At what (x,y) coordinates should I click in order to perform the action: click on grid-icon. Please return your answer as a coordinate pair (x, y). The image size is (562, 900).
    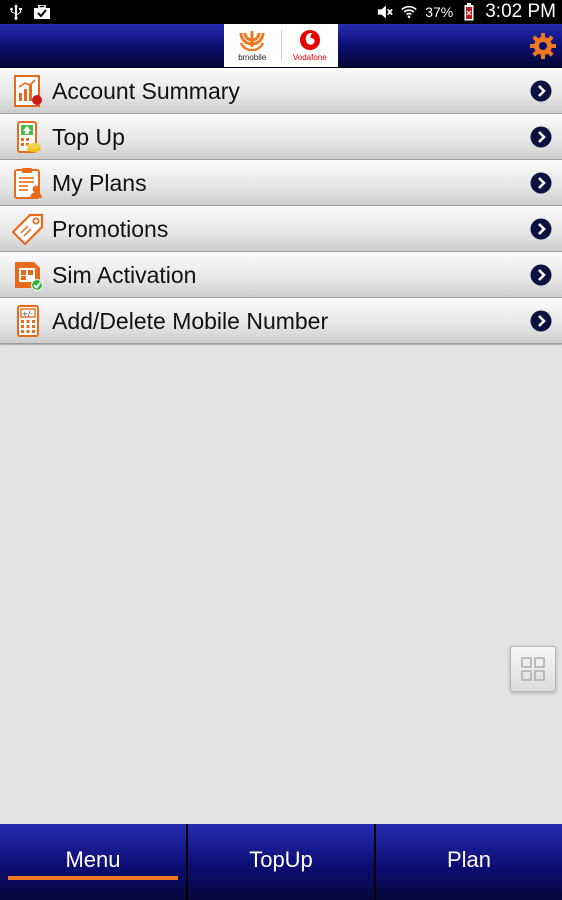
    Looking at the image, I should click on (533, 669).